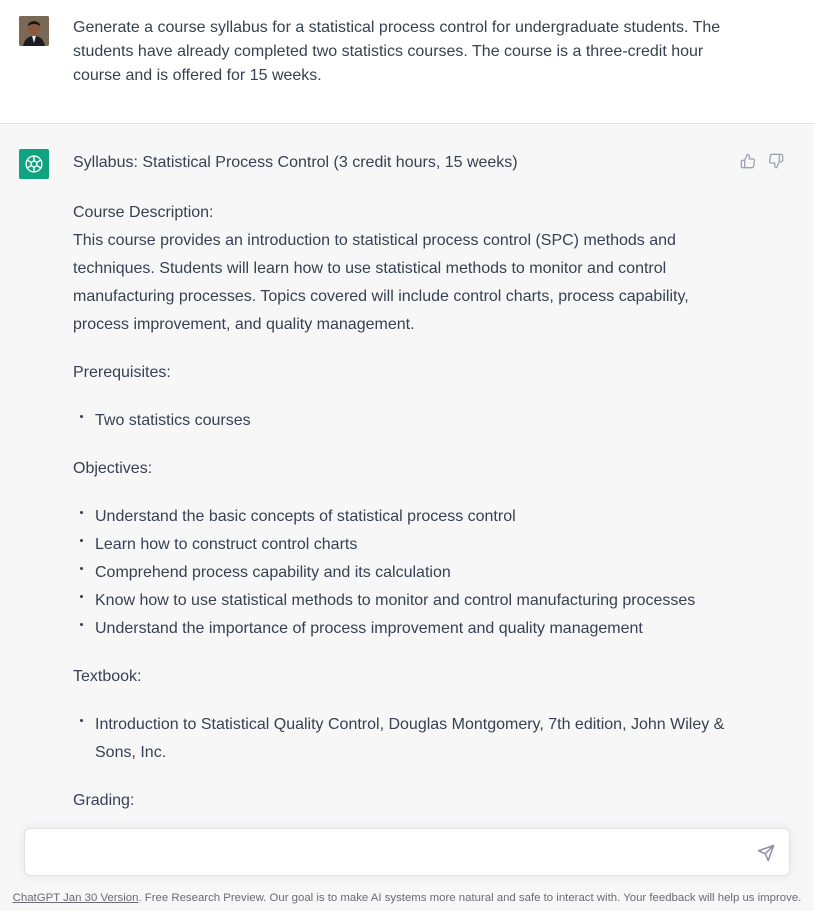 The width and height of the screenshot is (814, 911). Describe the element at coordinates (748, 161) in the screenshot. I see `thumbs-up-icon` at that location.